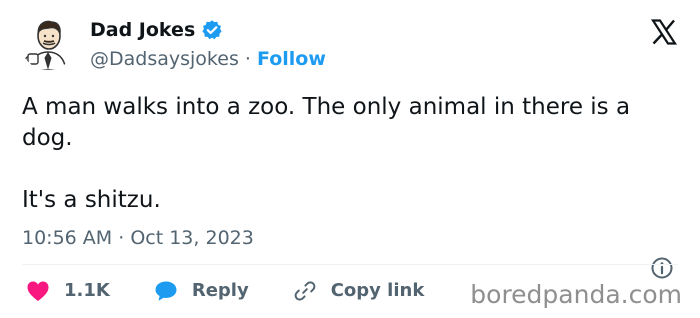 This screenshot has height=318, width=700. What do you see at coordinates (91, 200) in the screenshot?
I see `tweet-paragraph: It's a shitzu.` at bounding box center [91, 200].